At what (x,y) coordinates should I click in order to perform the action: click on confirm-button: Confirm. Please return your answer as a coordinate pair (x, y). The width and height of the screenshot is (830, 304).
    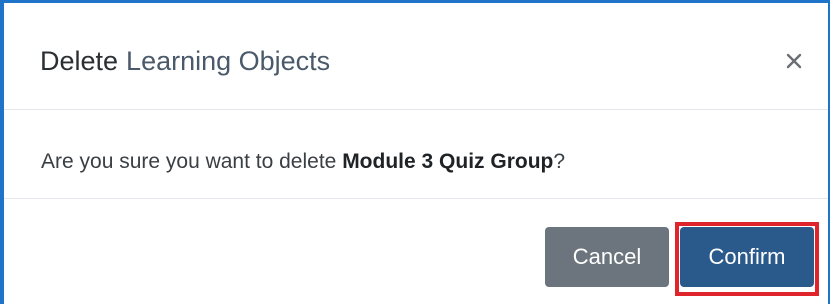
    Looking at the image, I should click on (747, 257).